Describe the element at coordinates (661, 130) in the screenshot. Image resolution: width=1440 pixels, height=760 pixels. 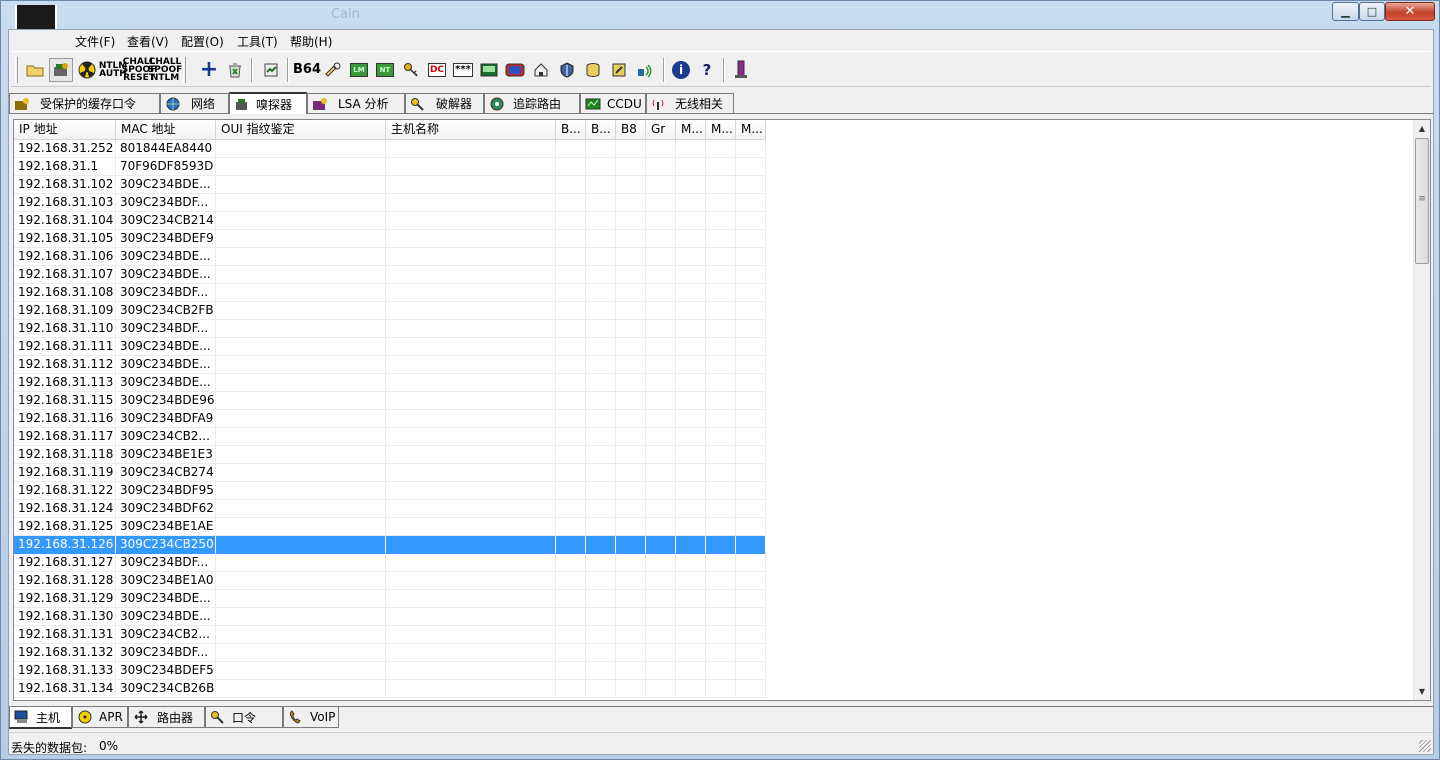
I see `column-header: Gr` at that location.